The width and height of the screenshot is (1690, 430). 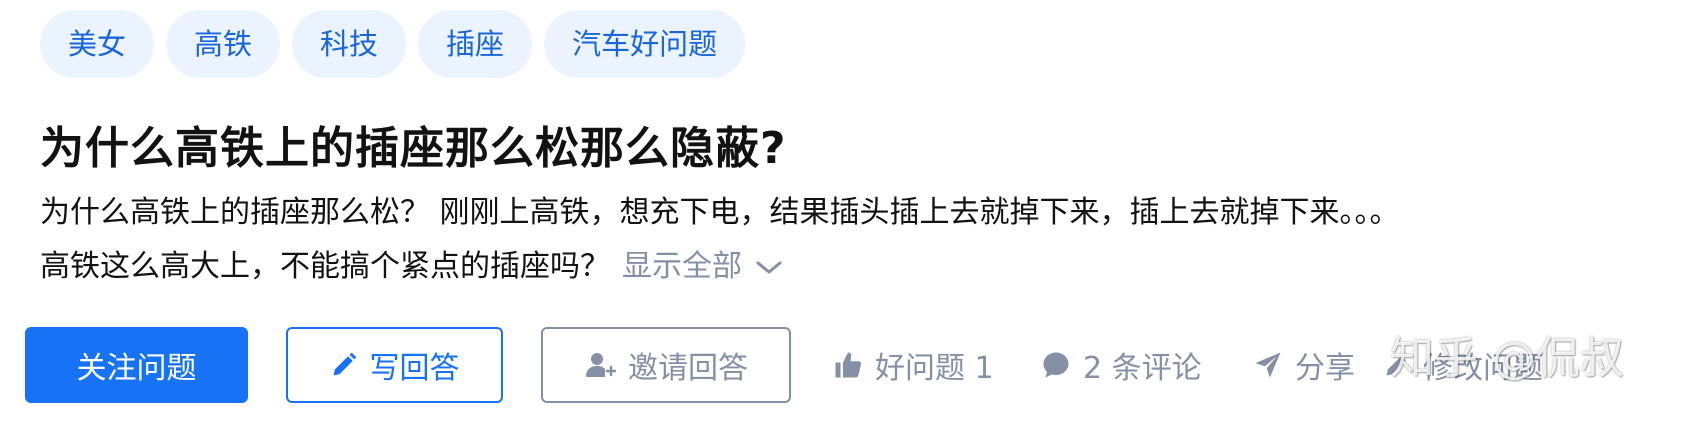 I want to click on topic-tag-qiche: 汽车好问题, so click(x=645, y=44).